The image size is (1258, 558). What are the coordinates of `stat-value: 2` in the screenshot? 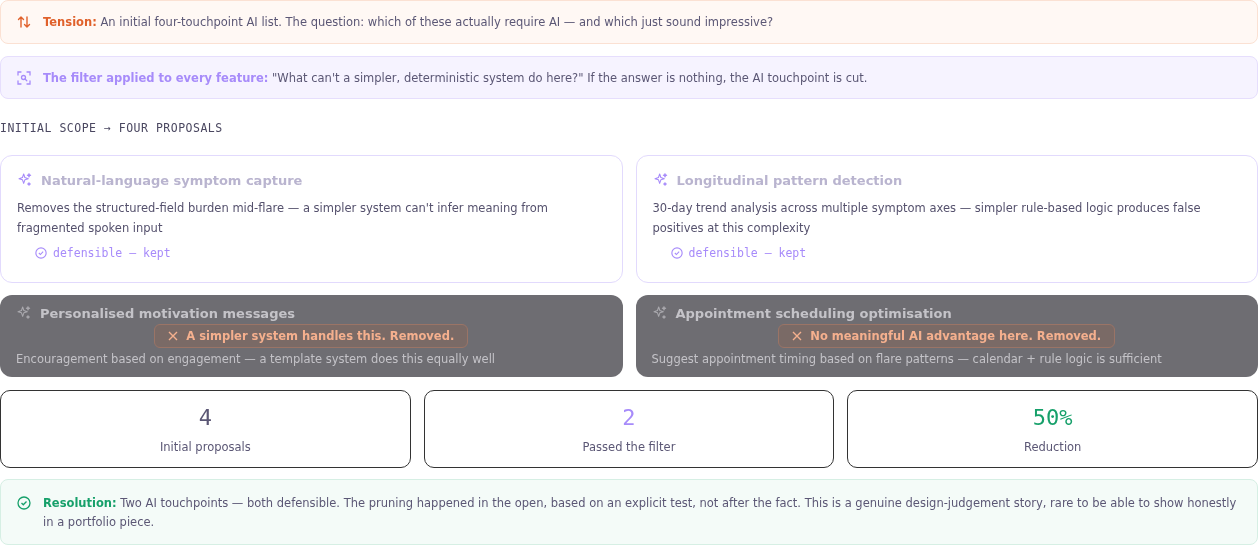 It's located at (629, 417).